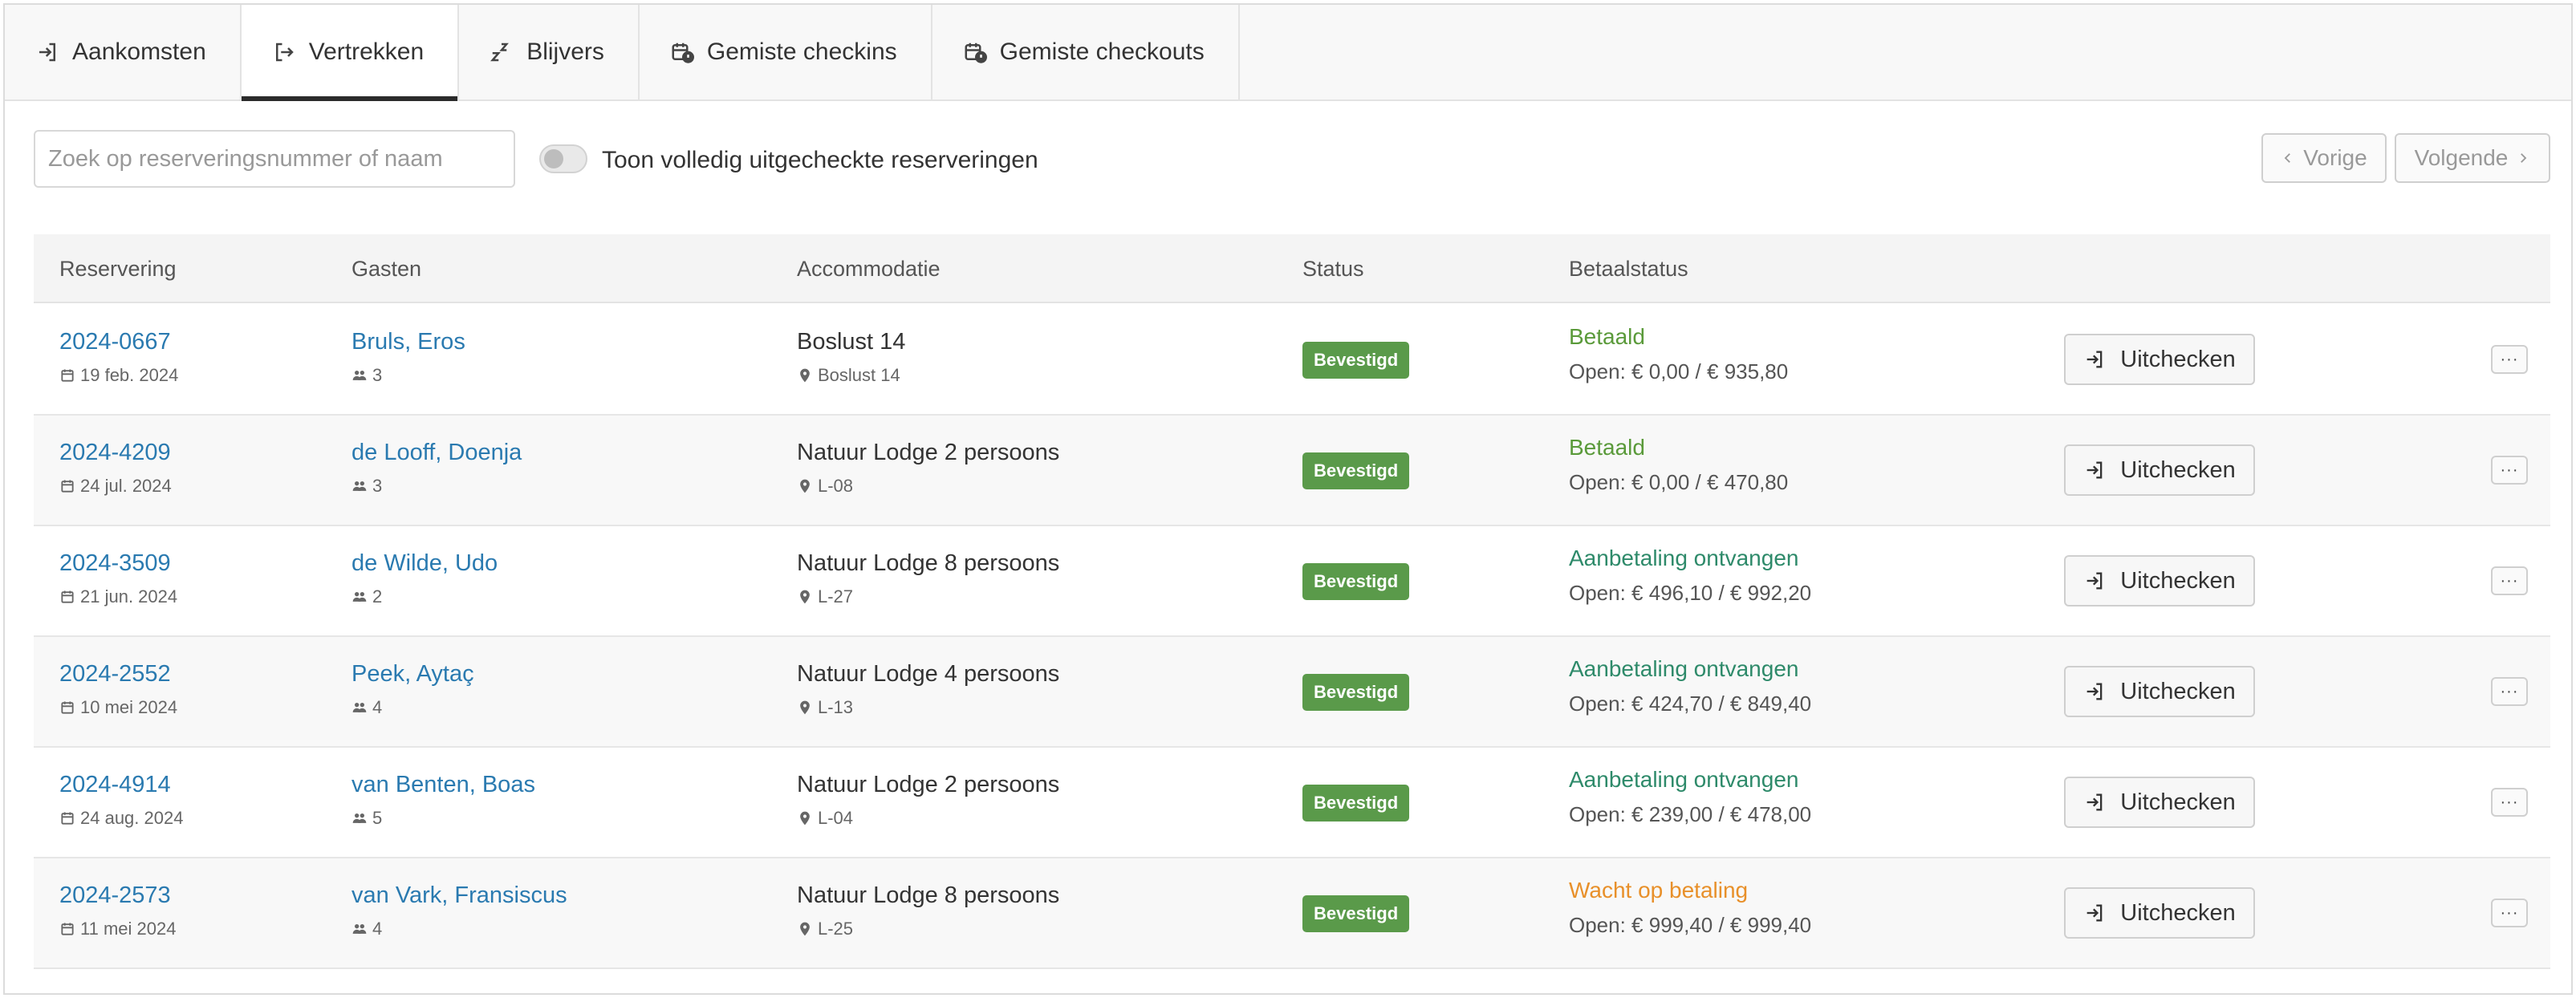 The width and height of the screenshot is (2576, 998). I want to click on accommodation-cell: Natuur Lodge 8 persoons L-27, so click(928, 578).